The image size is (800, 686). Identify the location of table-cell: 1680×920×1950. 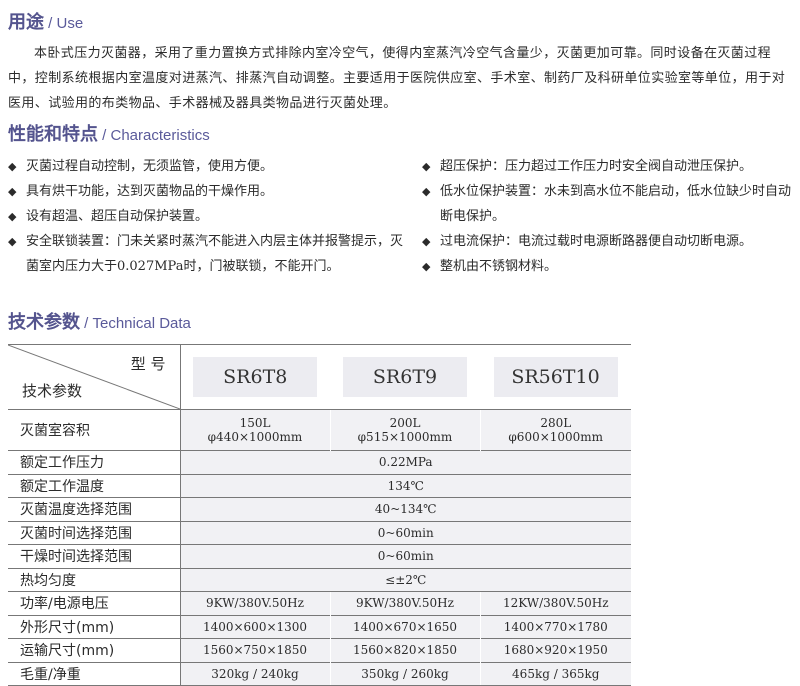
(555, 650).